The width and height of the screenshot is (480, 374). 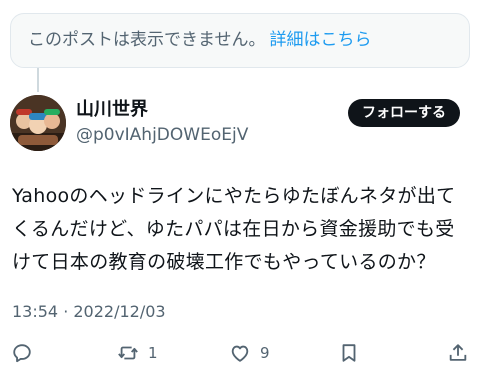 I want to click on retweet-button: 1, so click(x=137, y=353).